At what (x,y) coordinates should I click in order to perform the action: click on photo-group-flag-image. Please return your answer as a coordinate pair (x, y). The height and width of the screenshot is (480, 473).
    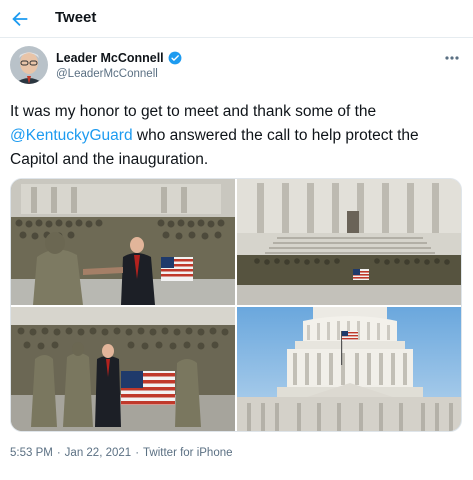
    Looking at the image, I should click on (123, 369).